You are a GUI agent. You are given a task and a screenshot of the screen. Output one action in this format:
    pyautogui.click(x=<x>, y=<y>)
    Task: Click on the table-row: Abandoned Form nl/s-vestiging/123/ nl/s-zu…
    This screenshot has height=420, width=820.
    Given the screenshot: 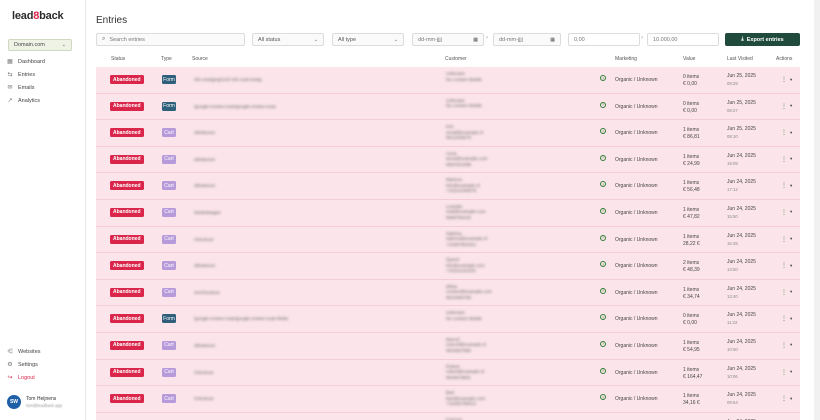 What is the action you would take?
    pyautogui.click(x=448, y=80)
    